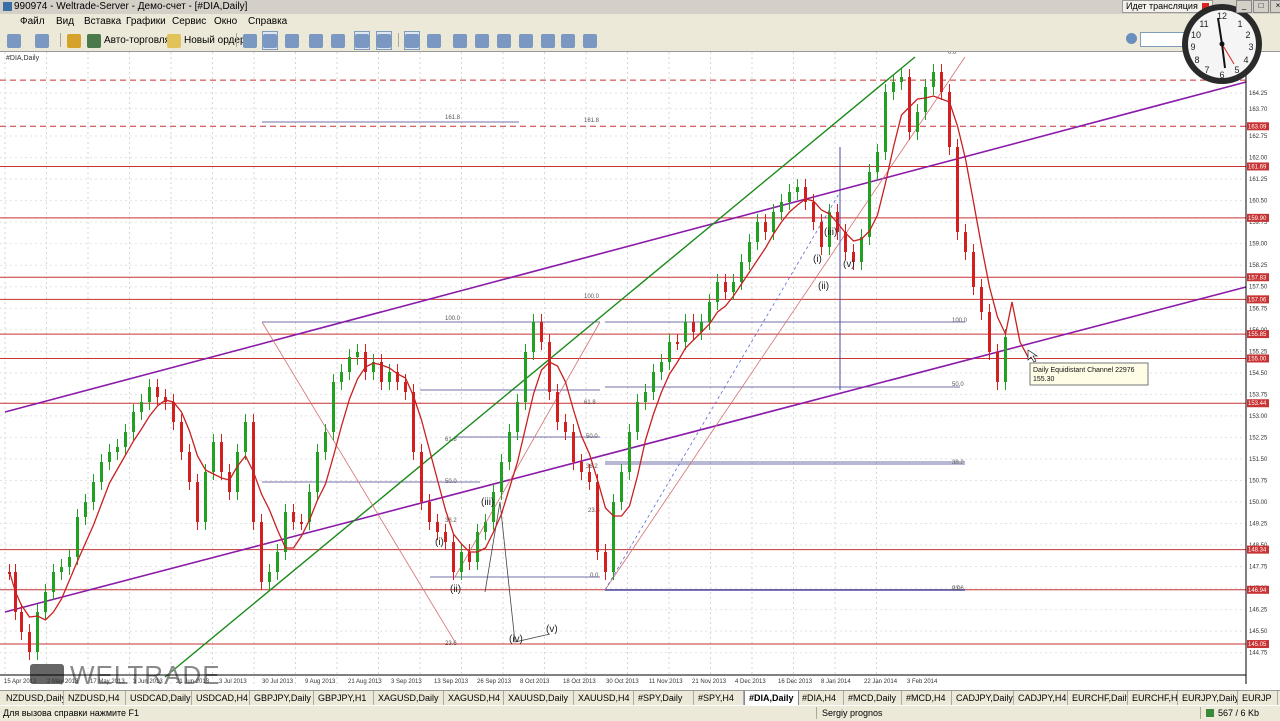  What do you see at coordinates (1258, 568) in the screenshot?
I see `price-tick: 147.75` at bounding box center [1258, 568].